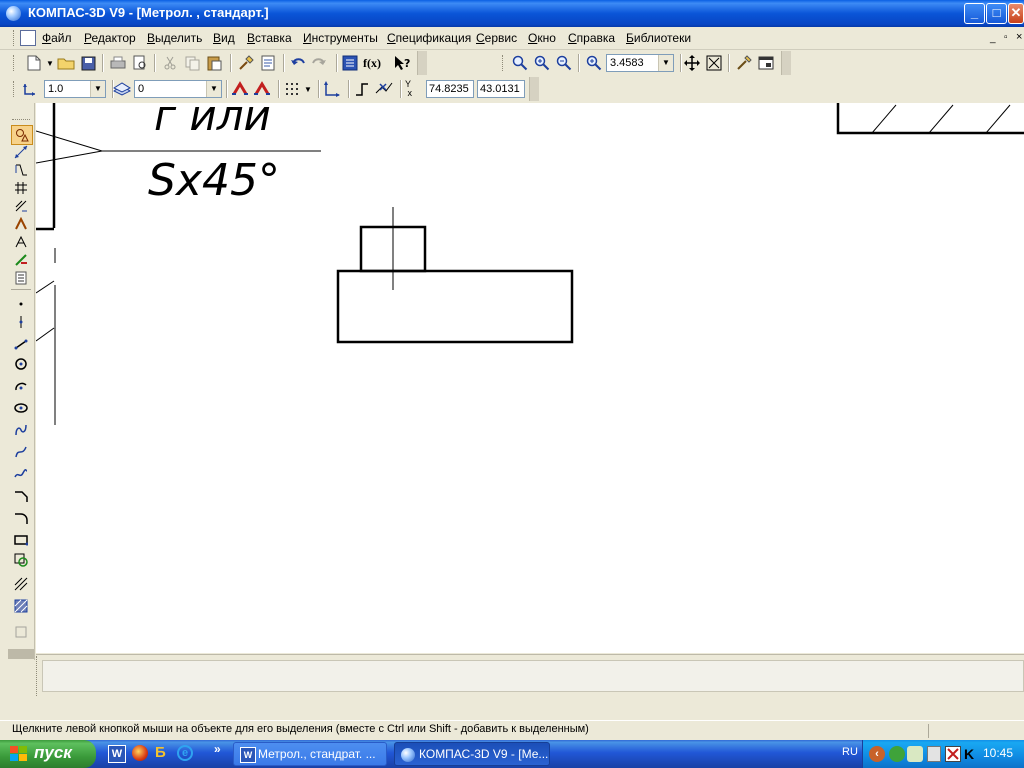  I want to click on word-icon: W, so click(117, 754).